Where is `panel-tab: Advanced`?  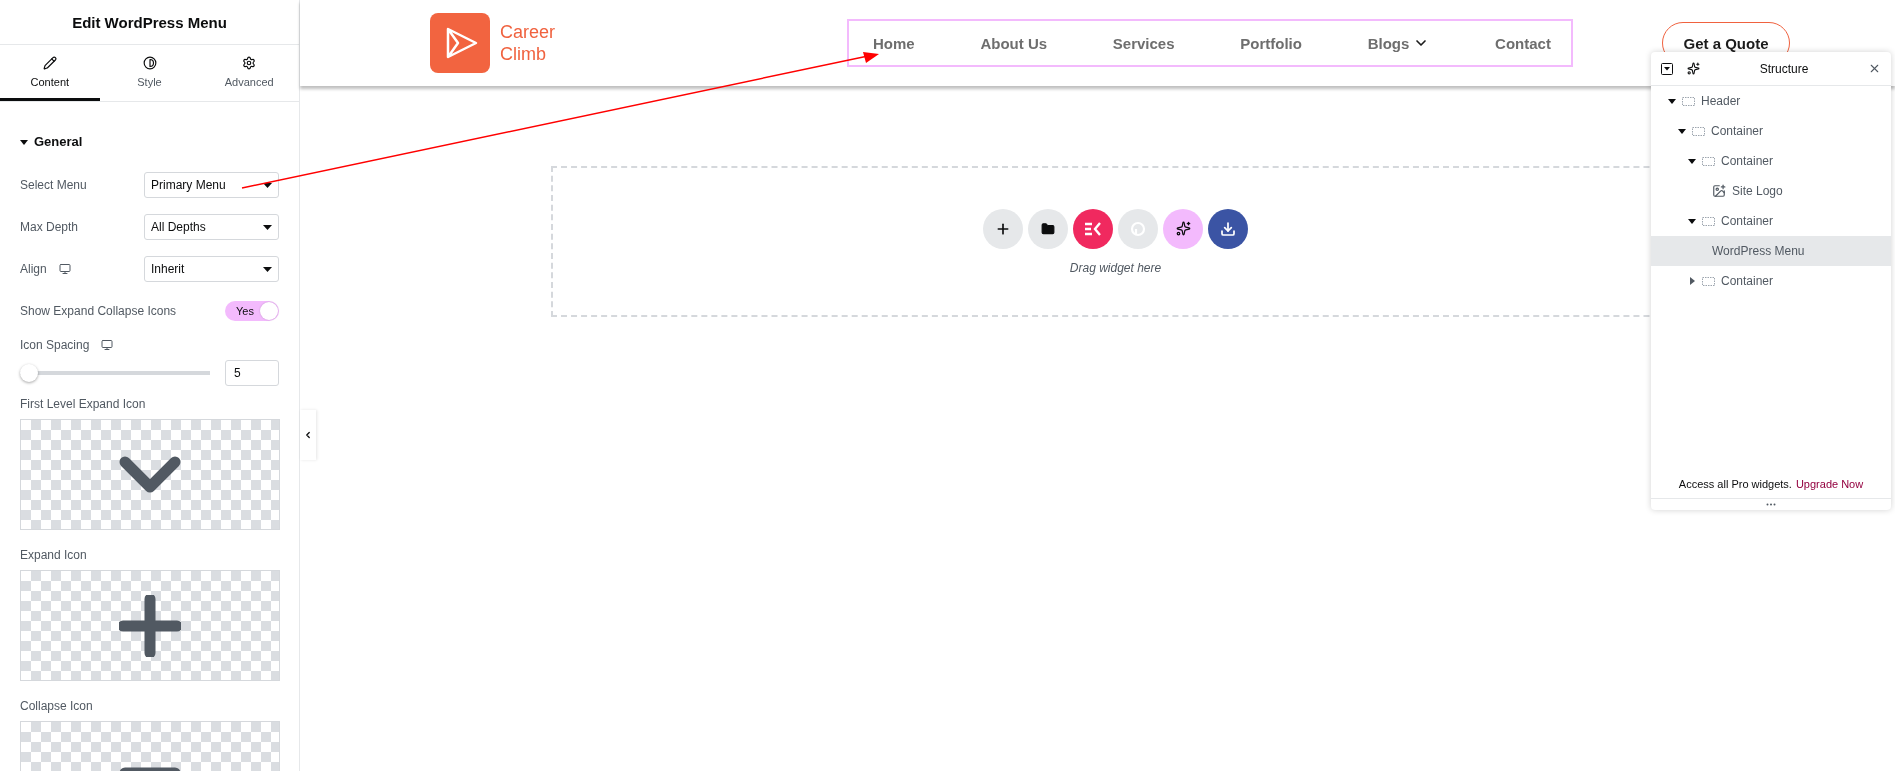 panel-tab: Advanced is located at coordinates (249, 73).